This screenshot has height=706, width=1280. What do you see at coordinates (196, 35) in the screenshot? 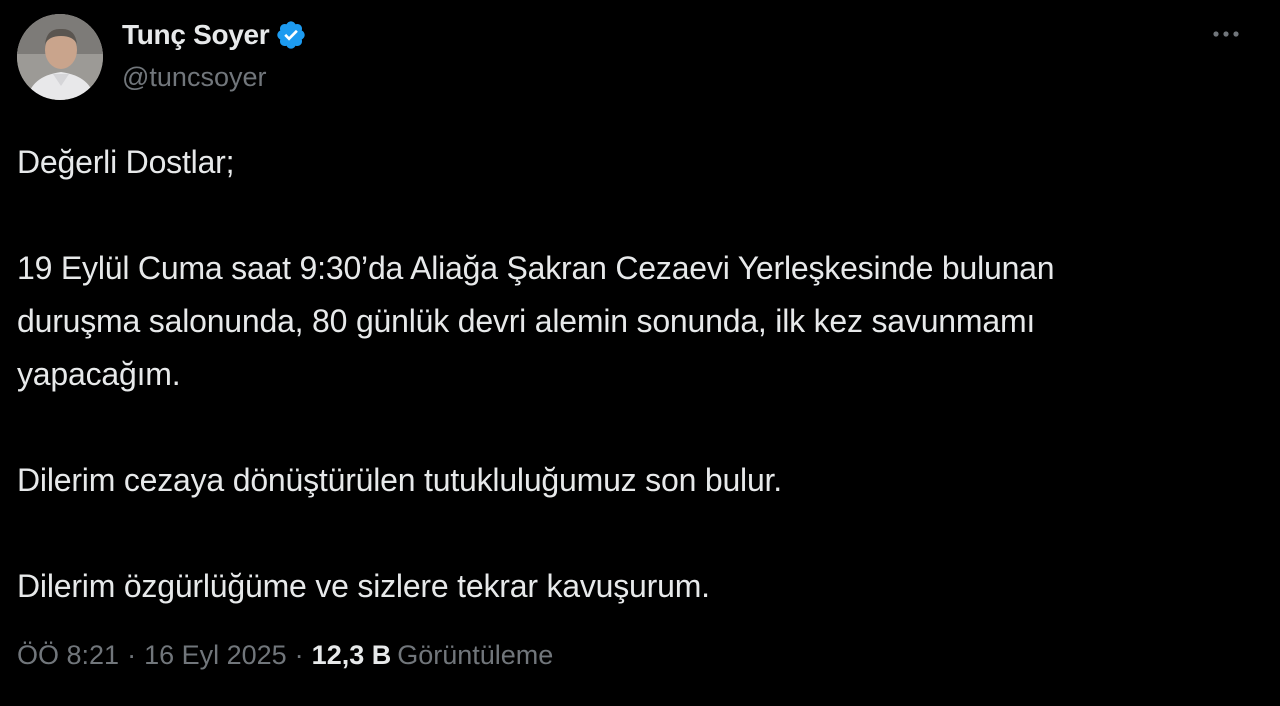
I see `author-display-name: Tunç Soyer` at bounding box center [196, 35].